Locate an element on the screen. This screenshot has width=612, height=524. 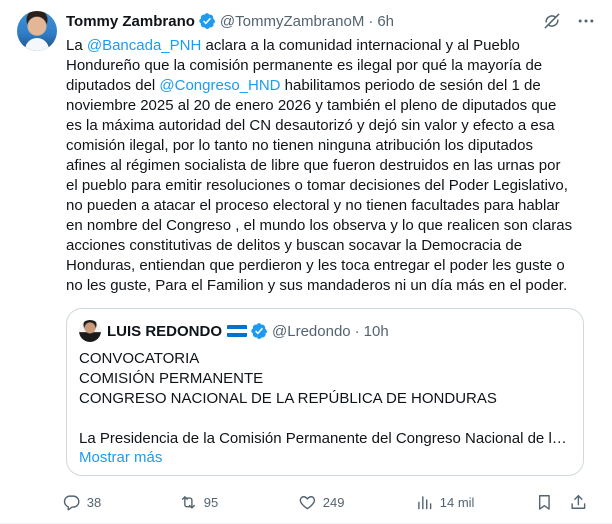
mention-link: @Bancada_PNH is located at coordinates (144, 45).